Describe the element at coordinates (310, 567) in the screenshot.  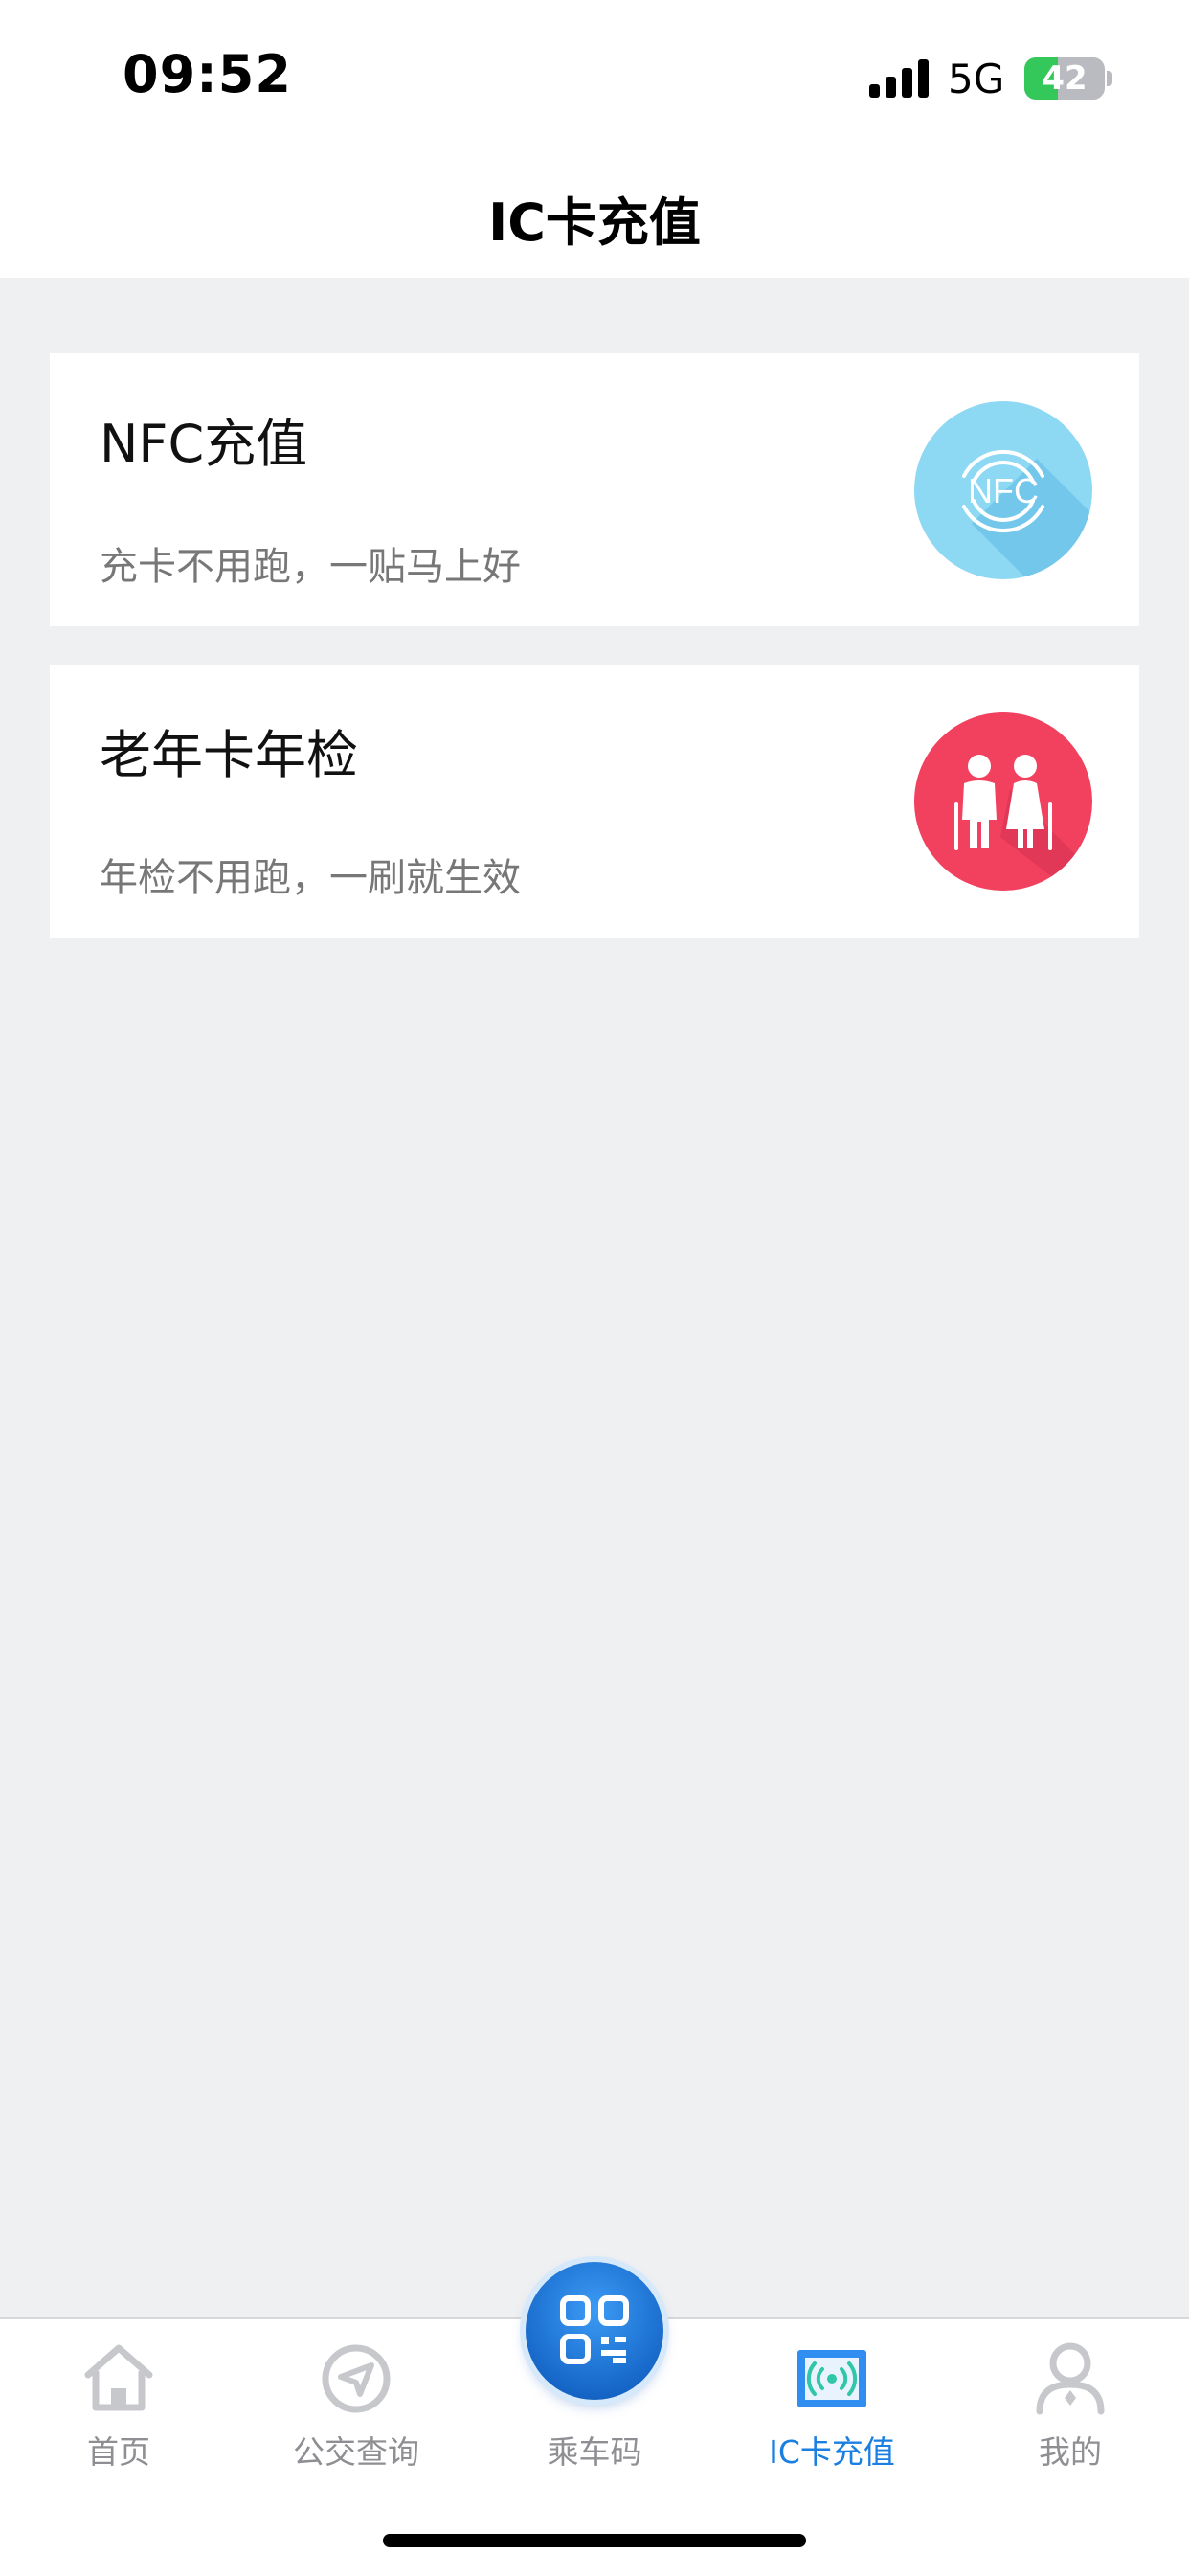
I see `card-subtitle: 充卡不用跑，一贴马上好` at that location.